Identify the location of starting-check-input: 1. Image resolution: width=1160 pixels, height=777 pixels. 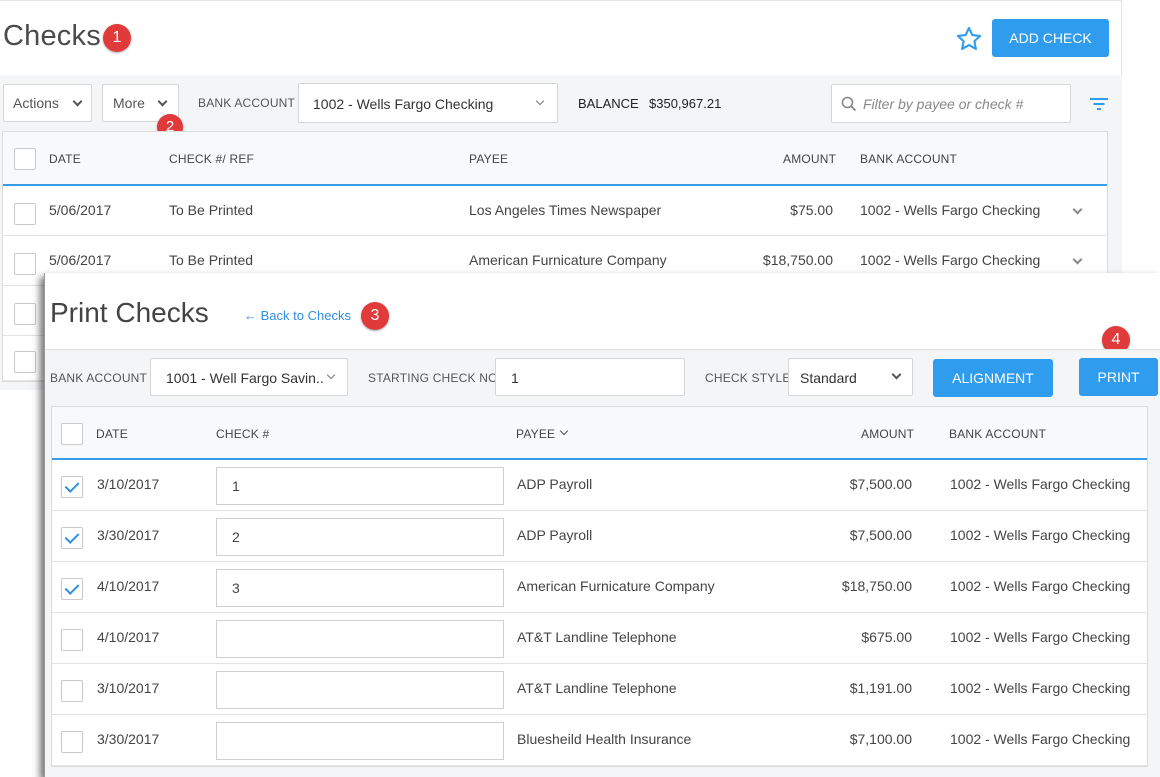
(590, 377).